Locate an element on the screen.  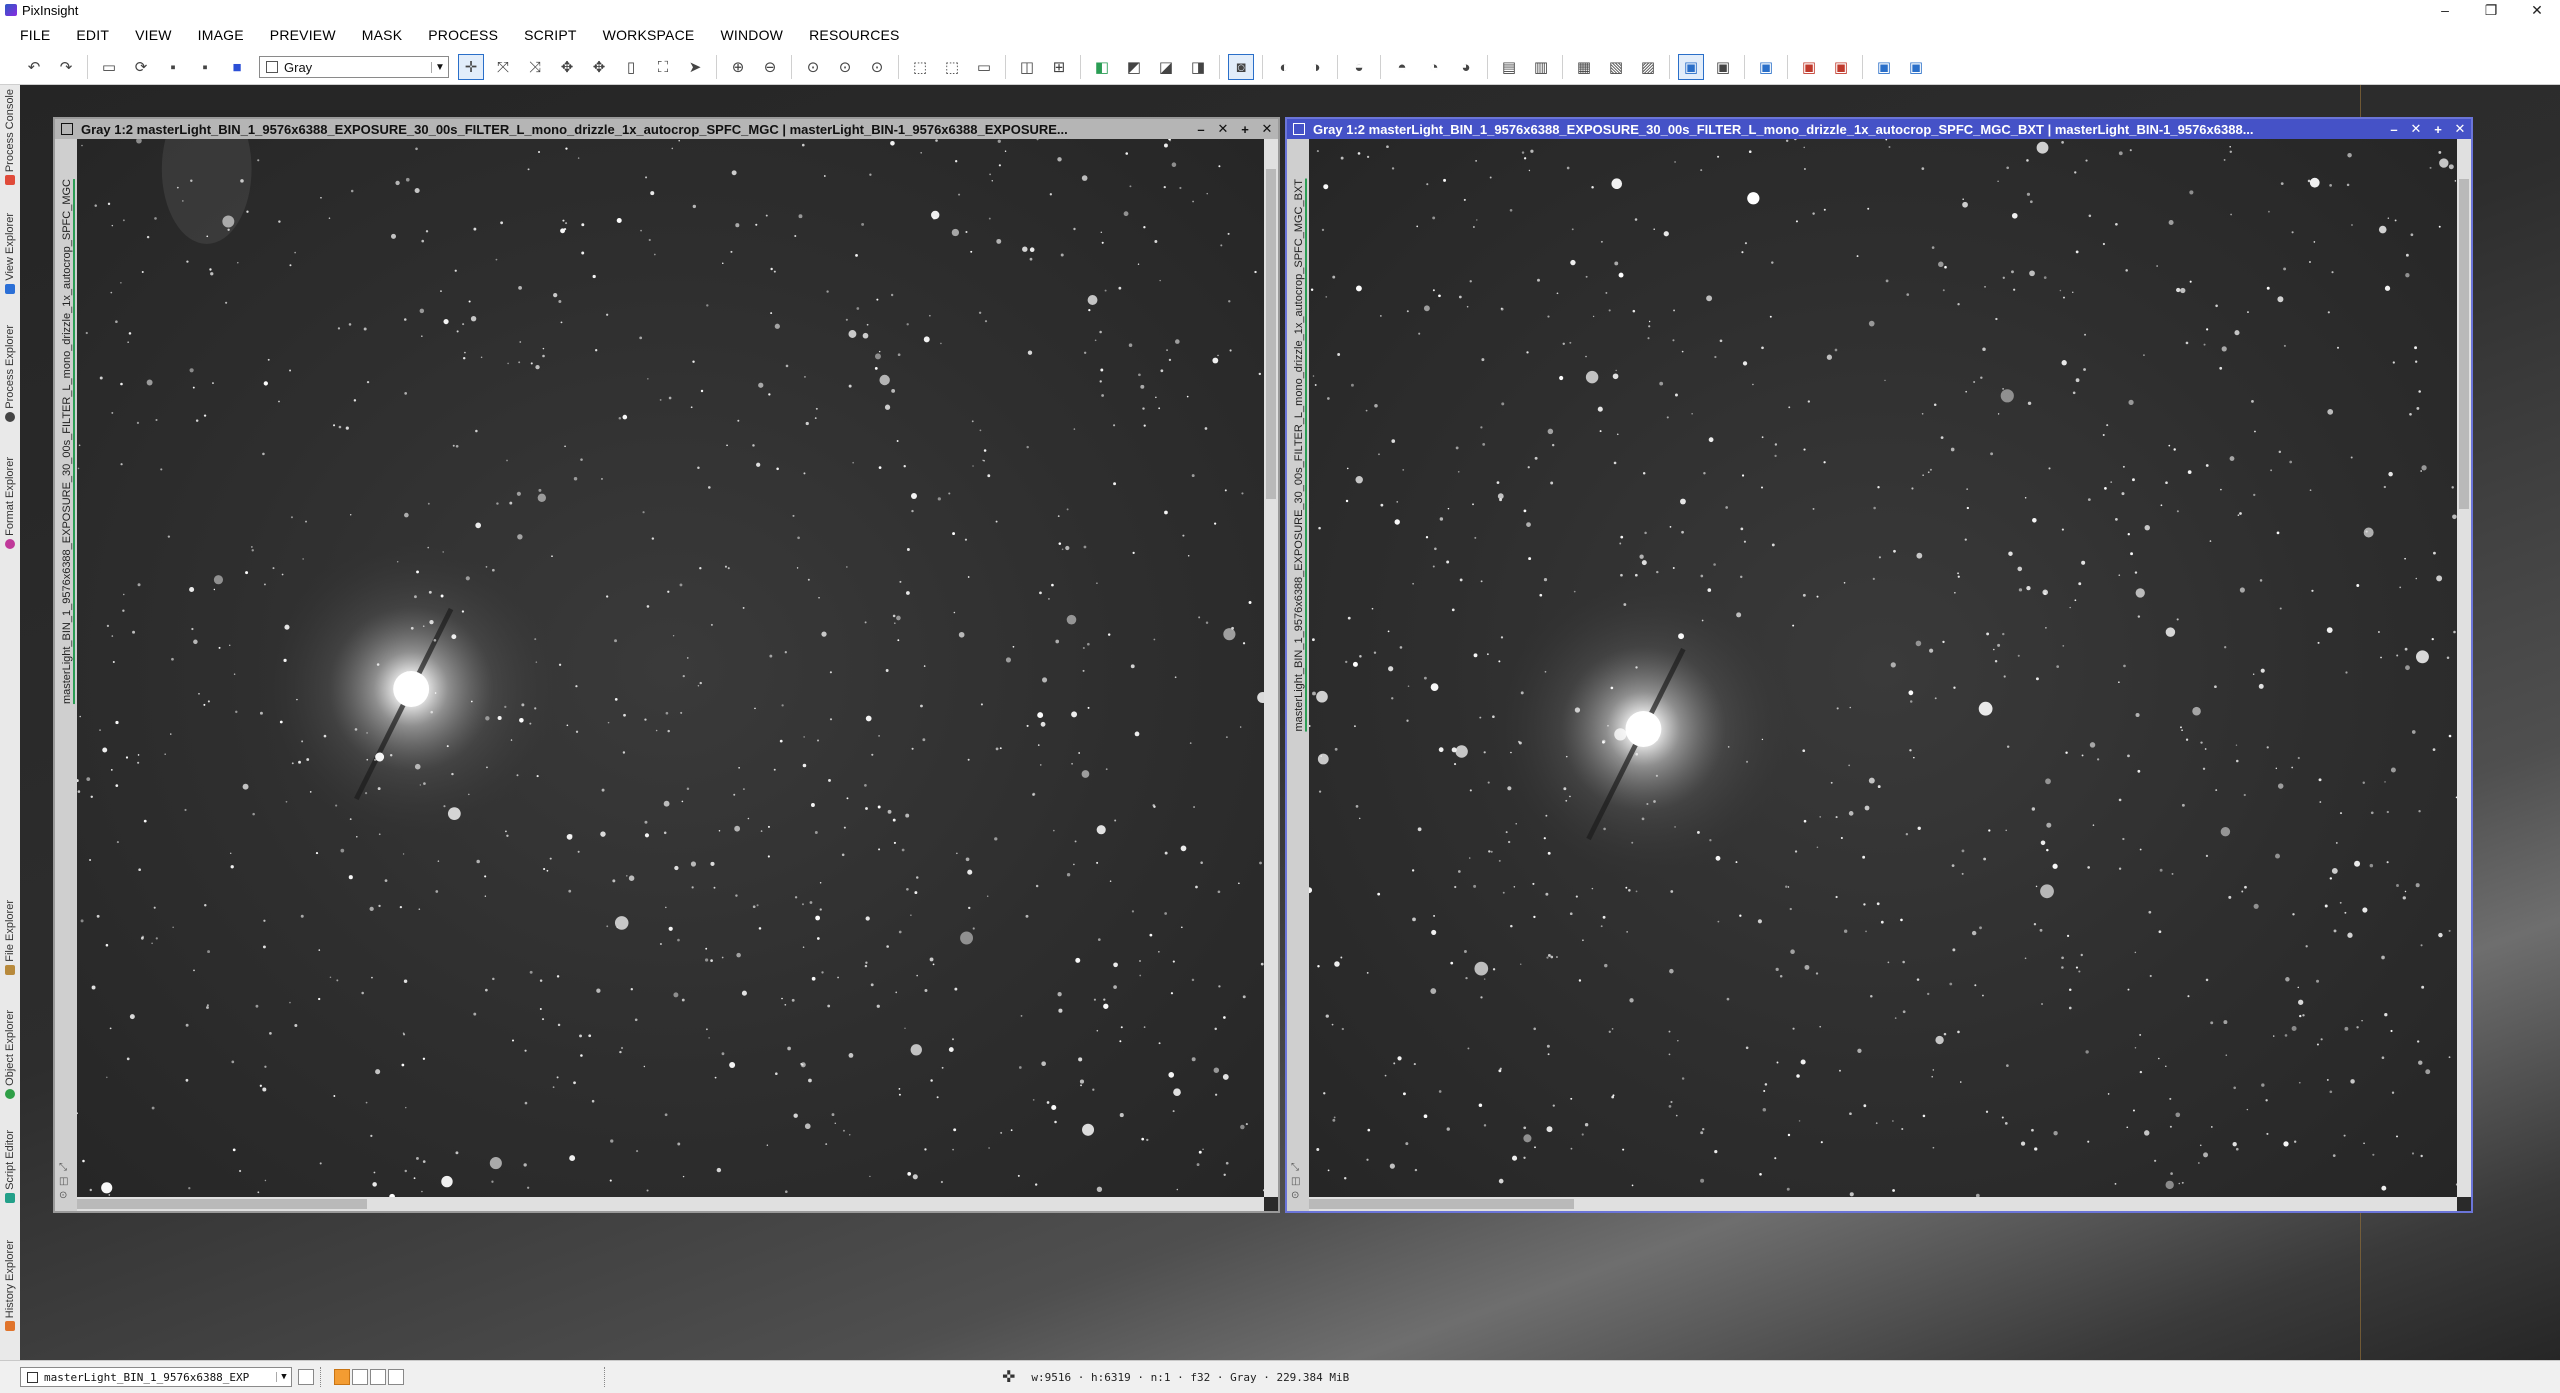
stf-icon: ◙ is located at coordinates (1241, 67).